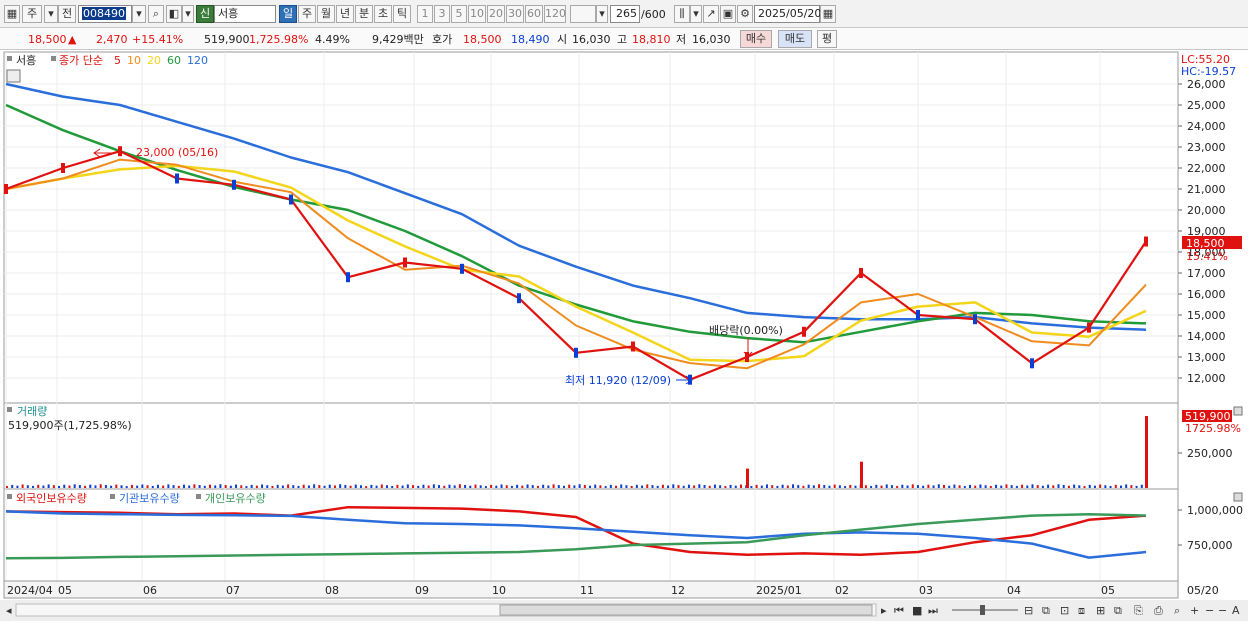  Describe the element at coordinates (555, 14) in the screenshot. I see `unit-button-7: 120` at that location.